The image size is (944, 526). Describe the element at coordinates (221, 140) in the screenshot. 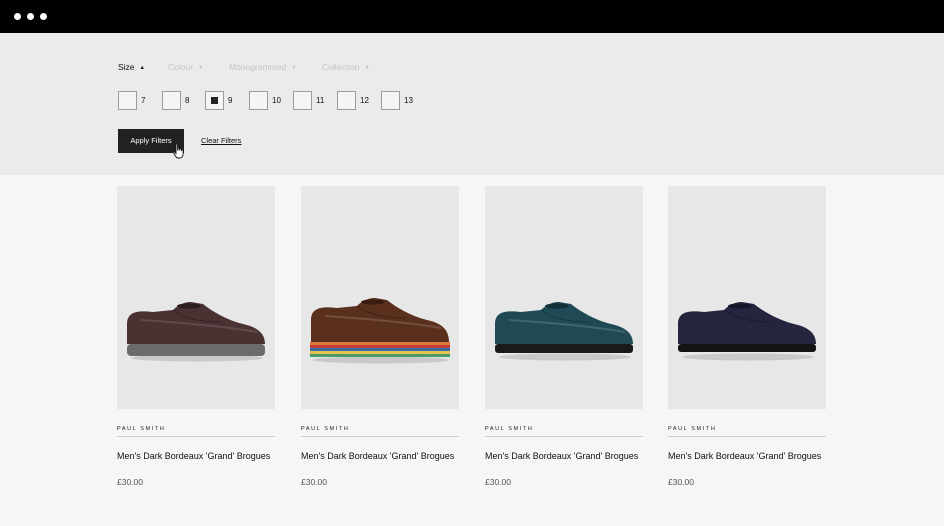

I see `clear-filters-link: Clear Filters` at that location.